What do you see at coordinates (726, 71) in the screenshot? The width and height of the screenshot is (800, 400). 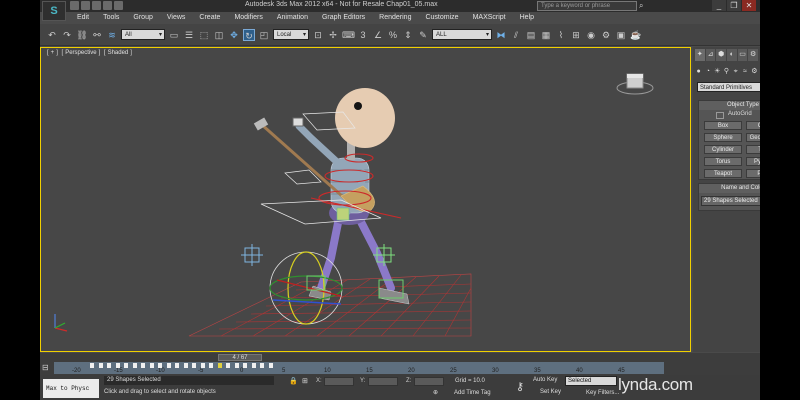 I see `cameras-icon: ⚲` at bounding box center [726, 71].